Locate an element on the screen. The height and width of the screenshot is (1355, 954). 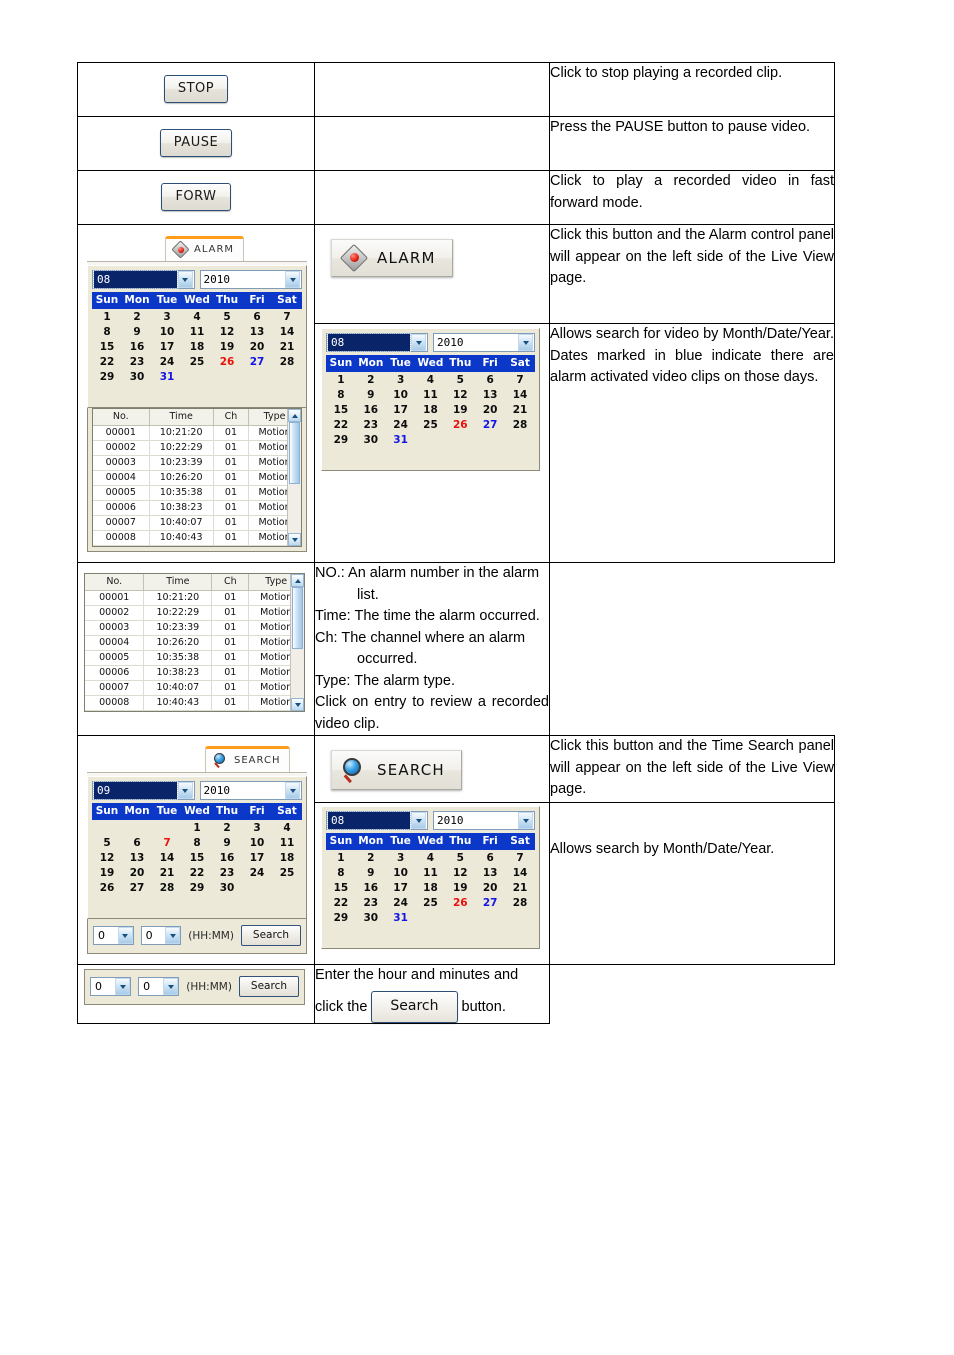
alarm-list-row: 00008 10:40:43 01 Motion is located at coordinates (194, 703).